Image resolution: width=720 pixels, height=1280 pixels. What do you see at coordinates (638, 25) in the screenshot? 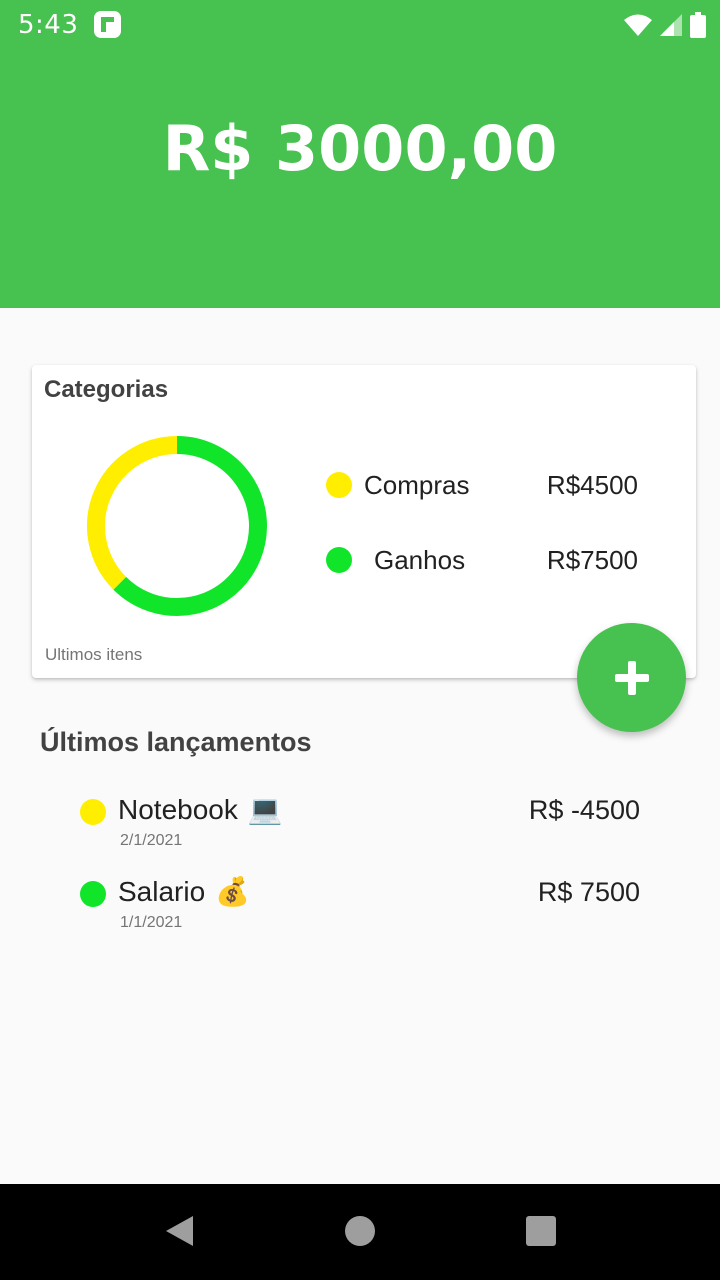
I see `wifi-icon` at bounding box center [638, 25].